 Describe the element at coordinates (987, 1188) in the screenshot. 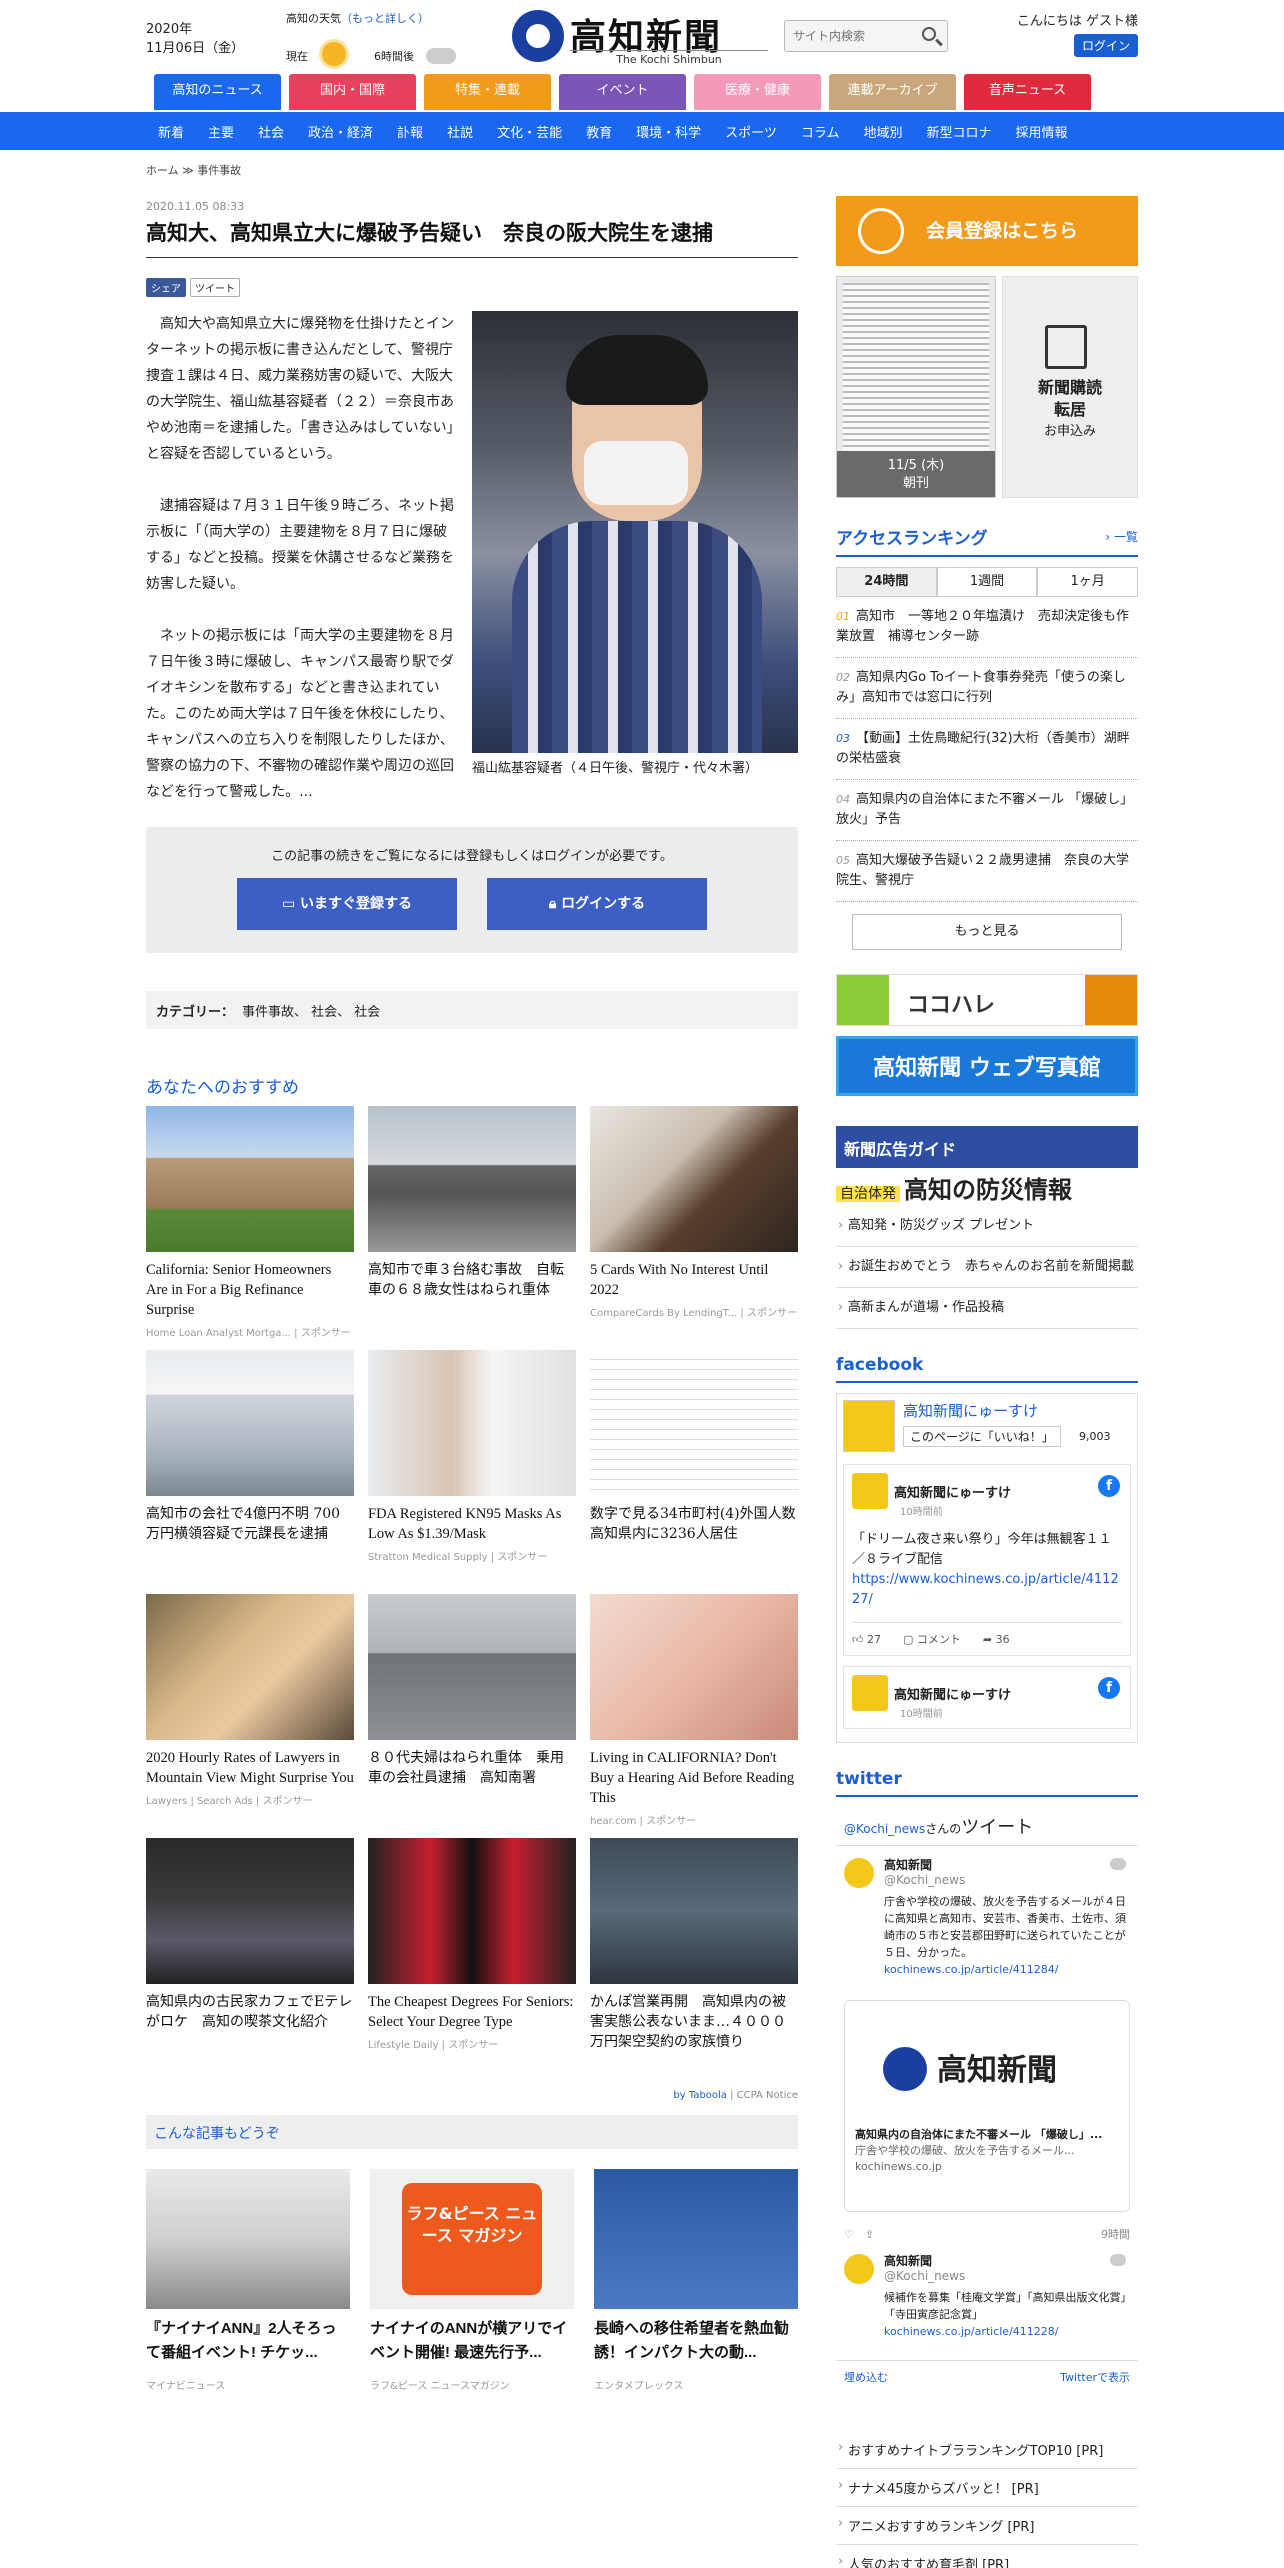

I see `disaster-info-banner: 自治体発 高知の防災情報` at that location.